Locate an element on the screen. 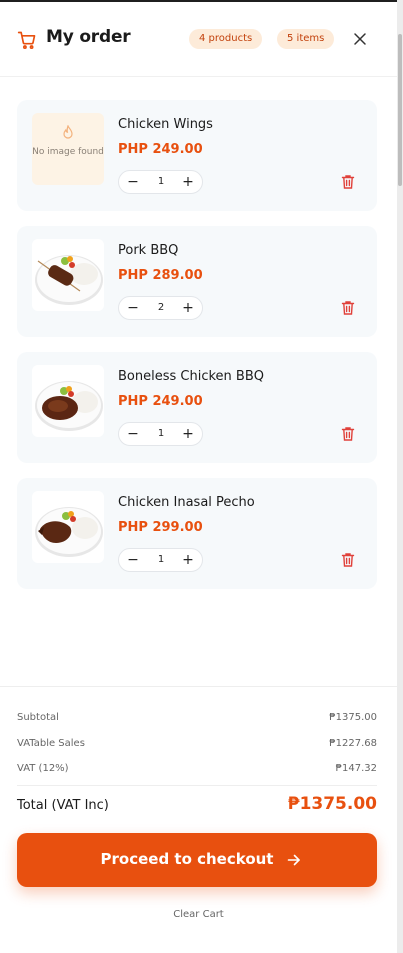 The height and width of the screenshot is (953, 403). item-name: Chicken Wings is located at coordinates (165, 124).